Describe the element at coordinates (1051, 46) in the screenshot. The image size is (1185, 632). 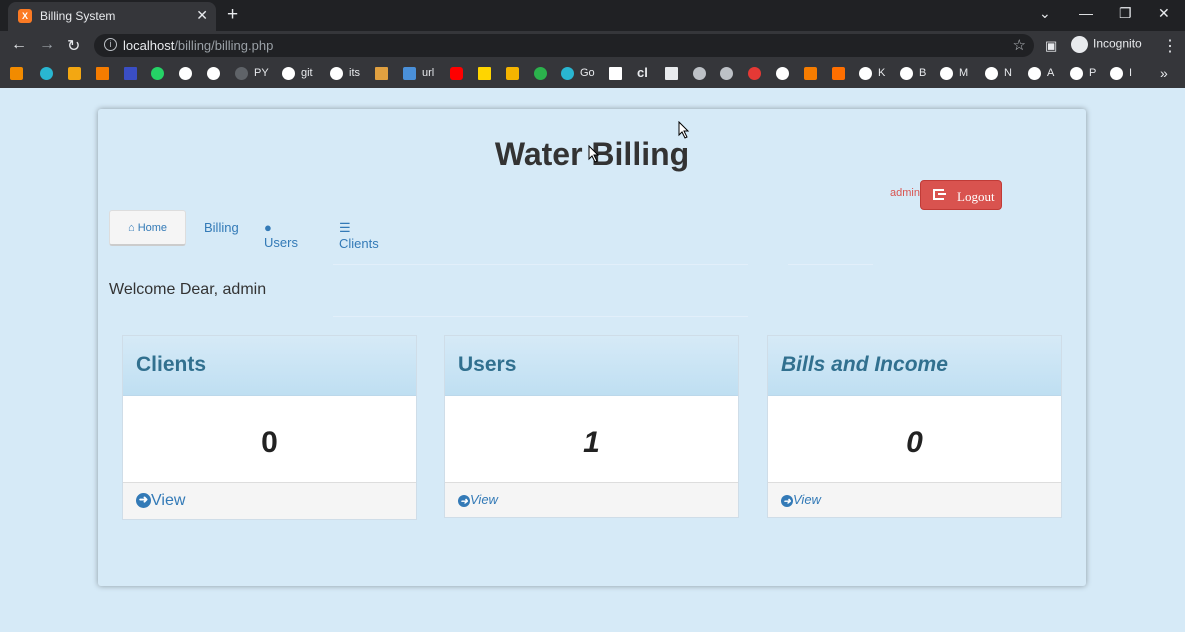
I see `side-panel-icon: ▣` at that location.